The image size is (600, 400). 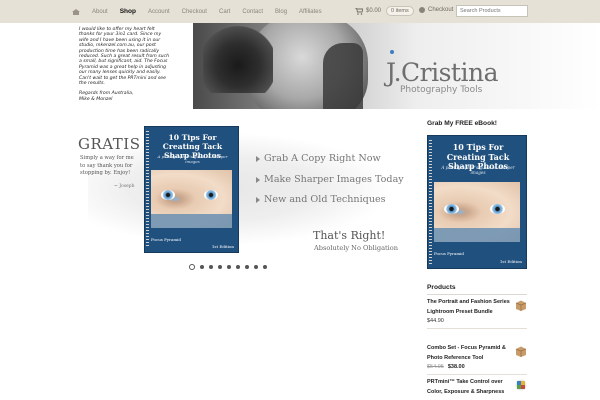 What do you see at coordinates (400, 11) in the screenshot?
I see `cart-items-badge: 0 items` at bounding box center [400, 11].